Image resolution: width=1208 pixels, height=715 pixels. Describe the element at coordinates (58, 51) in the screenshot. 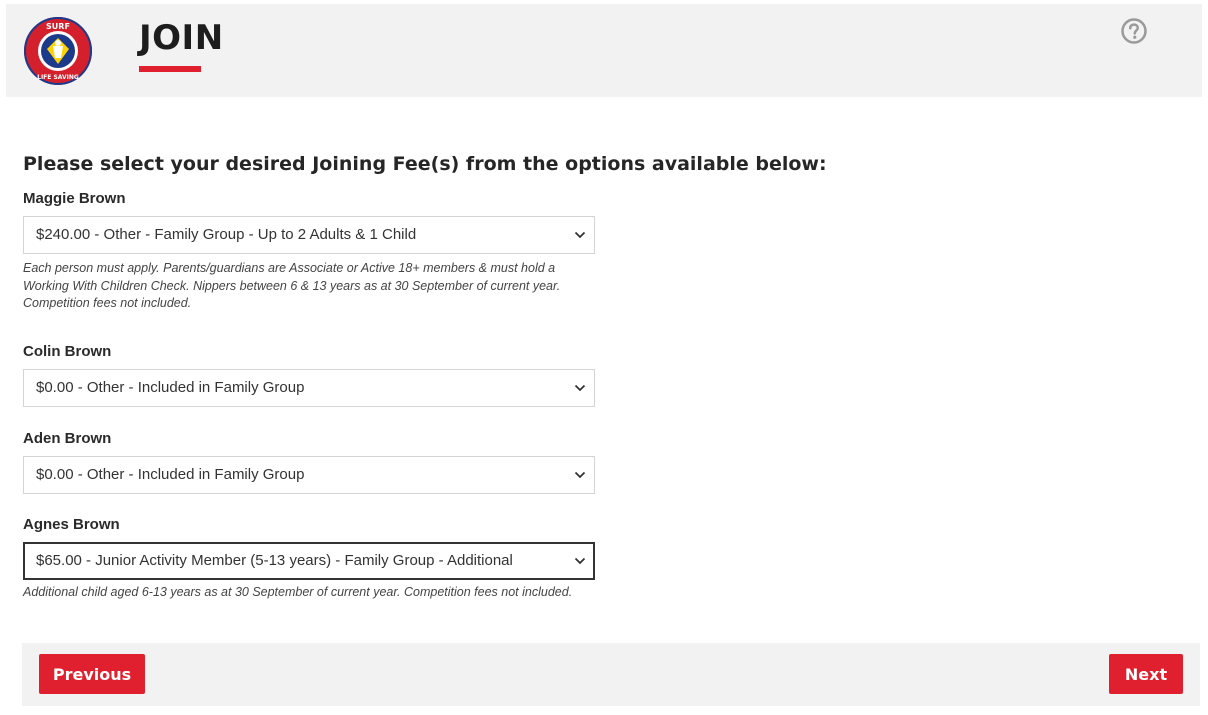

I see `surf-life-saving-logo: SURF LIFE SAVING` at that location.